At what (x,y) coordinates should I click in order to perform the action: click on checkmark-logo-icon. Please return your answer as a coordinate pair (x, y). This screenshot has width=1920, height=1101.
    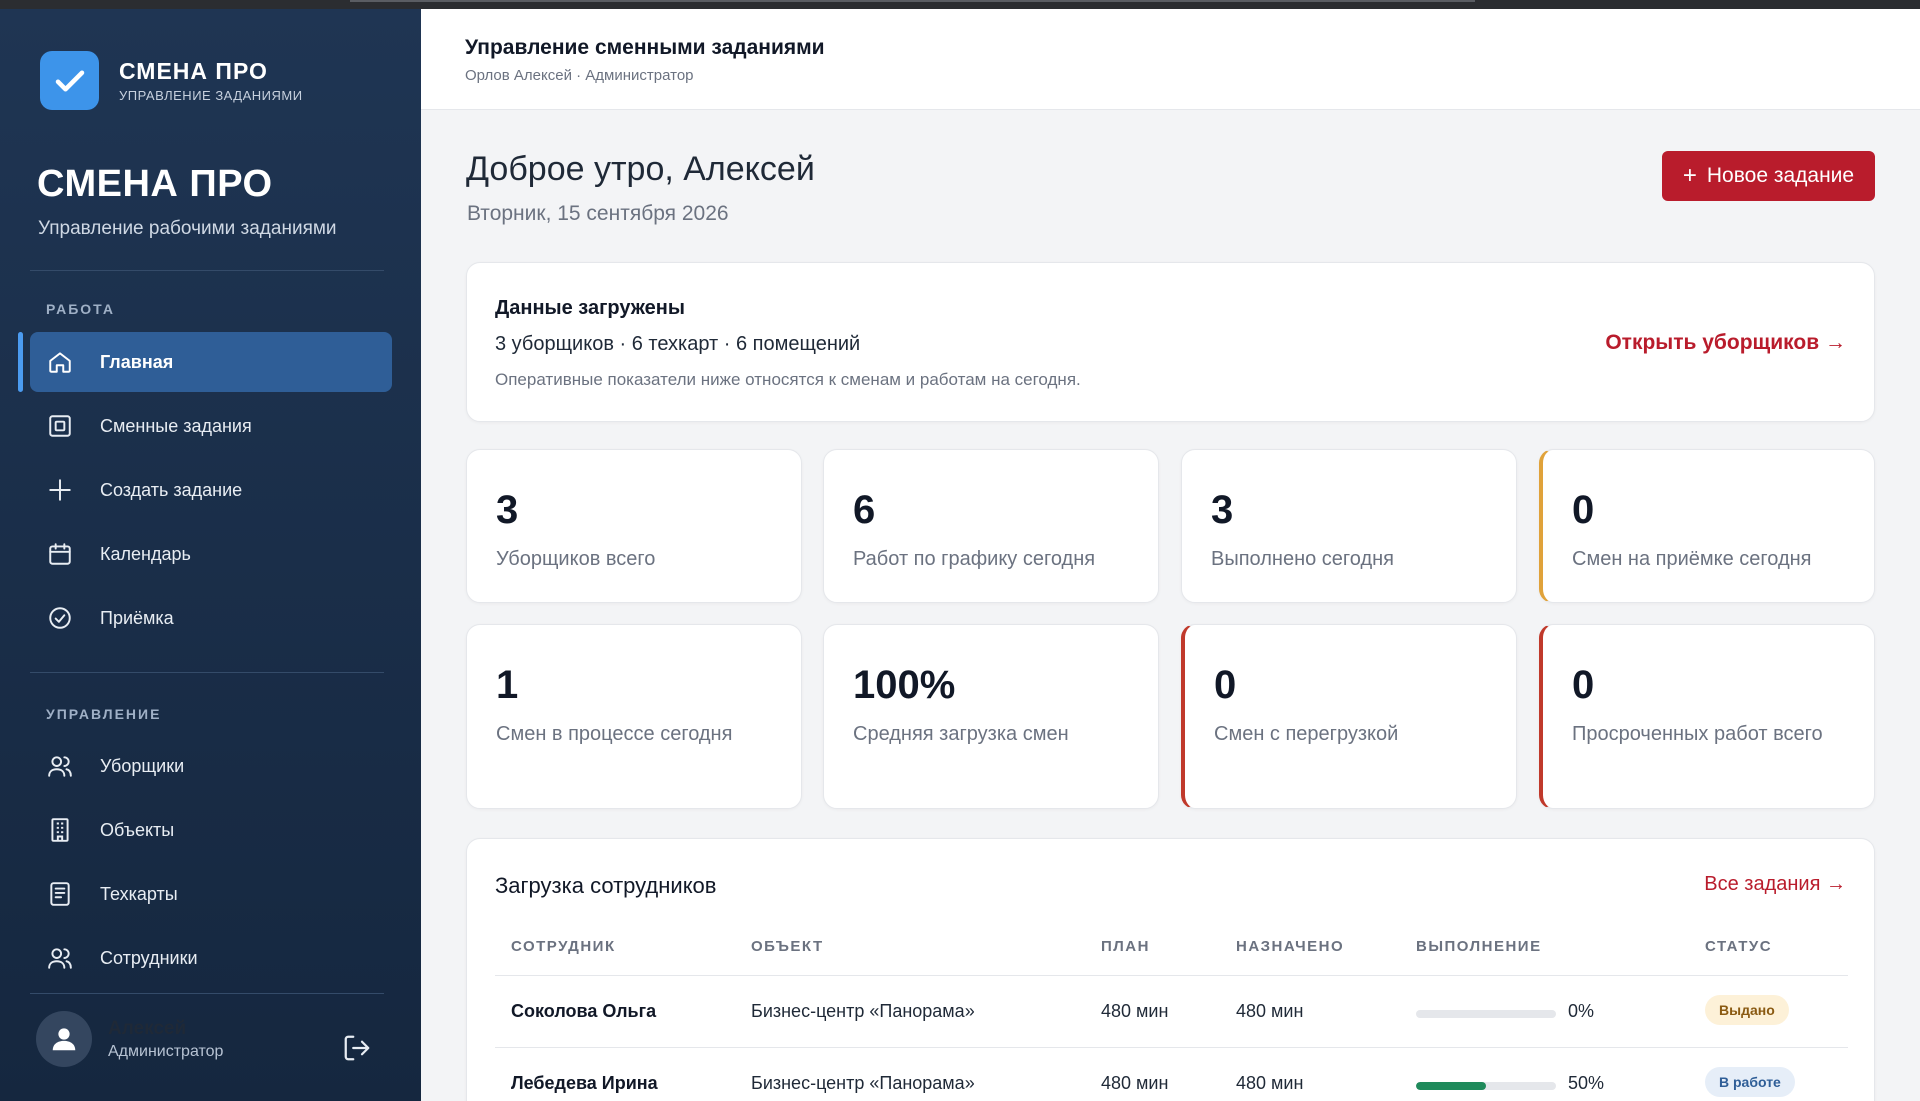
    Looking at the image, I should click on (69, 80).